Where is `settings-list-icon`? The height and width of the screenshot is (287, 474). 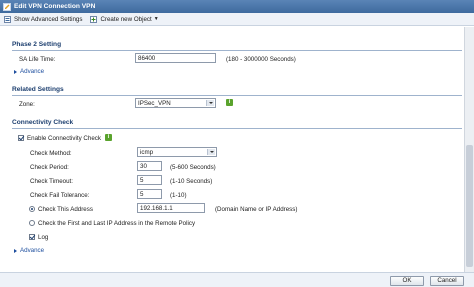 settings-list-icon is located at coordinates (7, 19).